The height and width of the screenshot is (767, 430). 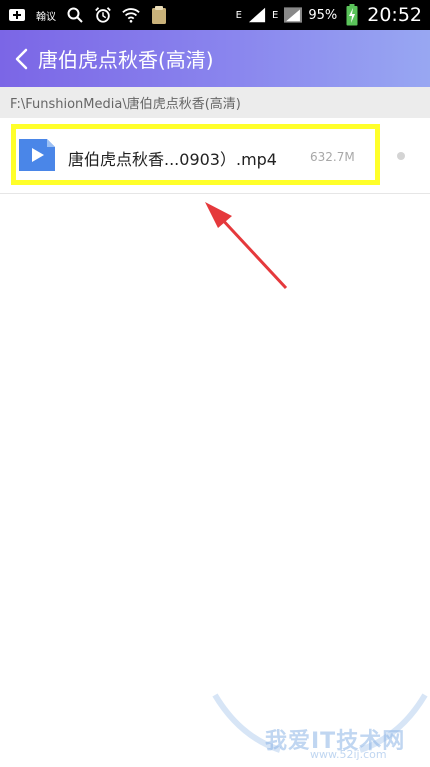 What do you see at coordinates (401, 156) in the screenshot?
I see `more-dot-icon` at bounding box center [401, 156].